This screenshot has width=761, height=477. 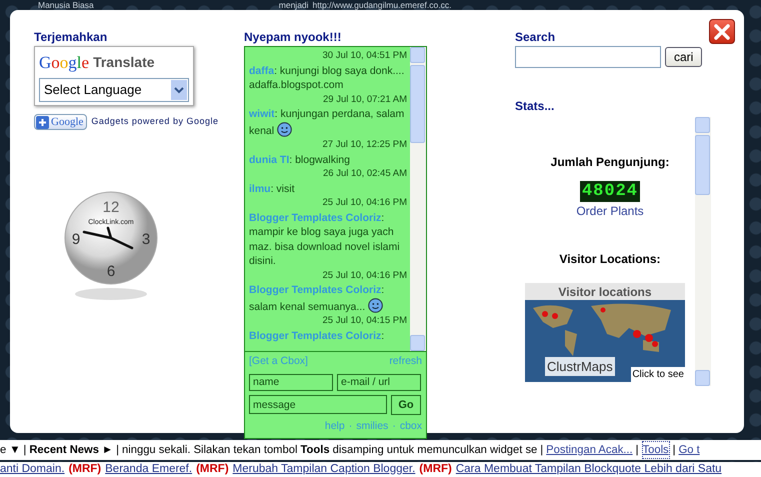 What do you see at coordinates (32, 469) in the screenshot?
I see `news-link: anti Domain.` at bounding box center [32, 469].